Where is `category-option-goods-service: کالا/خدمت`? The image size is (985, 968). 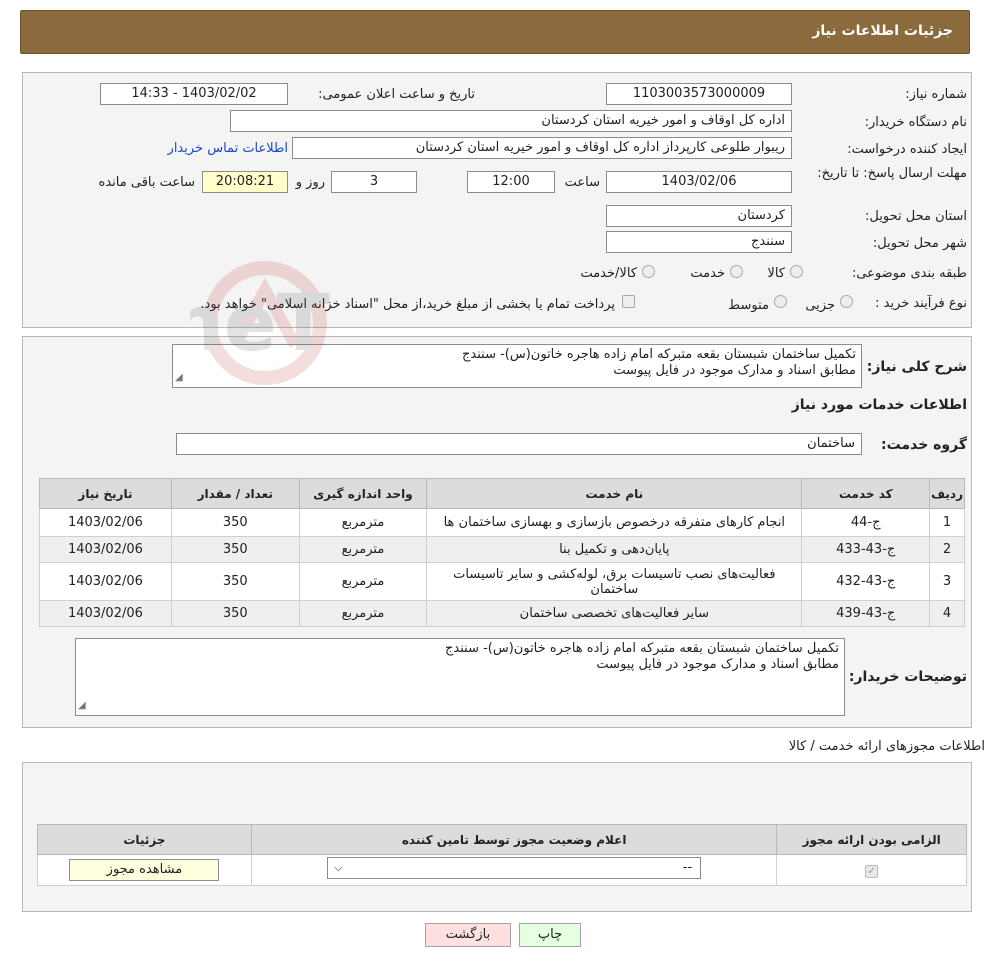 category-option-goods-service: کالا/خدمت is located at coordinates (608, 273).